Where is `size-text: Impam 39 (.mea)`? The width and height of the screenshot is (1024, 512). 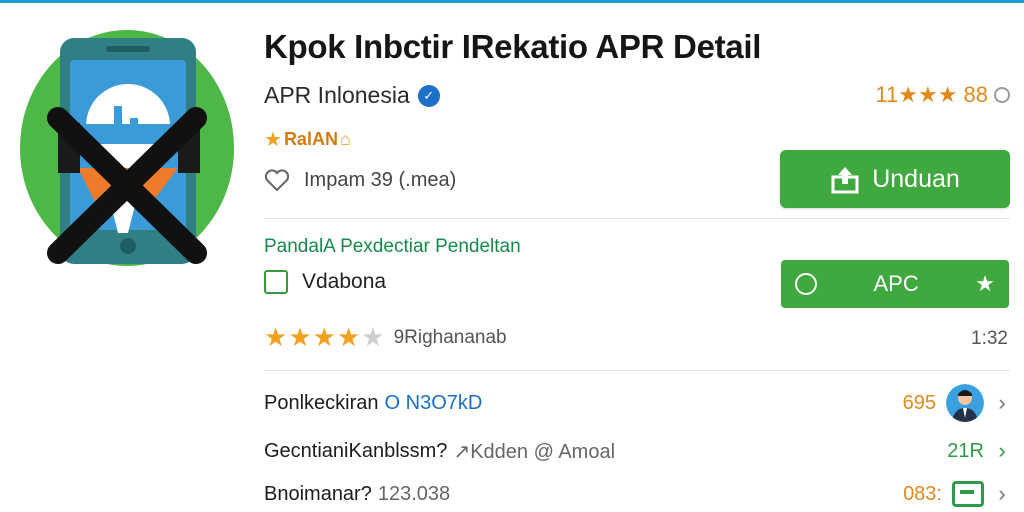 size-text: Impam 39 (.mea) is located at coordinates (380, 179).